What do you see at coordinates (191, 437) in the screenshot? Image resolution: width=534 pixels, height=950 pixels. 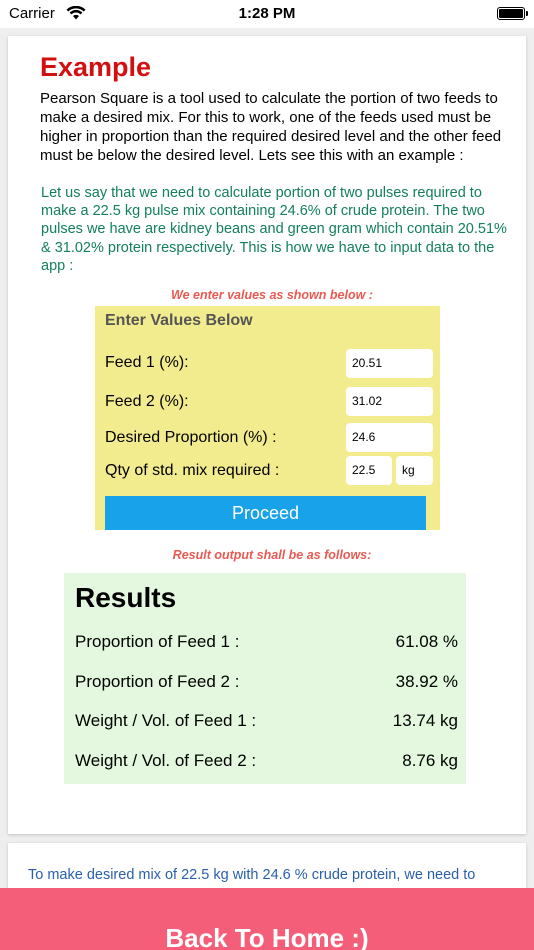 I see `desired-proportion-label: Desired Proportion (%) :` at bounding box center [191, 437].